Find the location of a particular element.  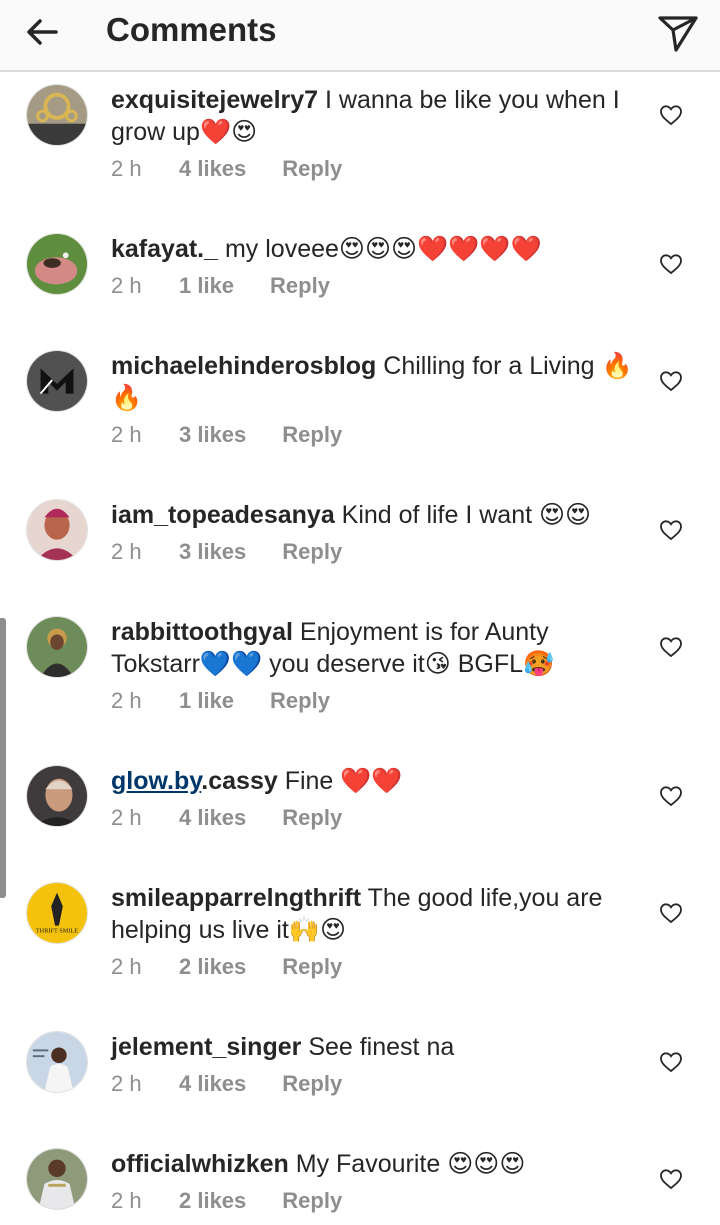

back-arrow-icon is located at coordinates (42, 32).